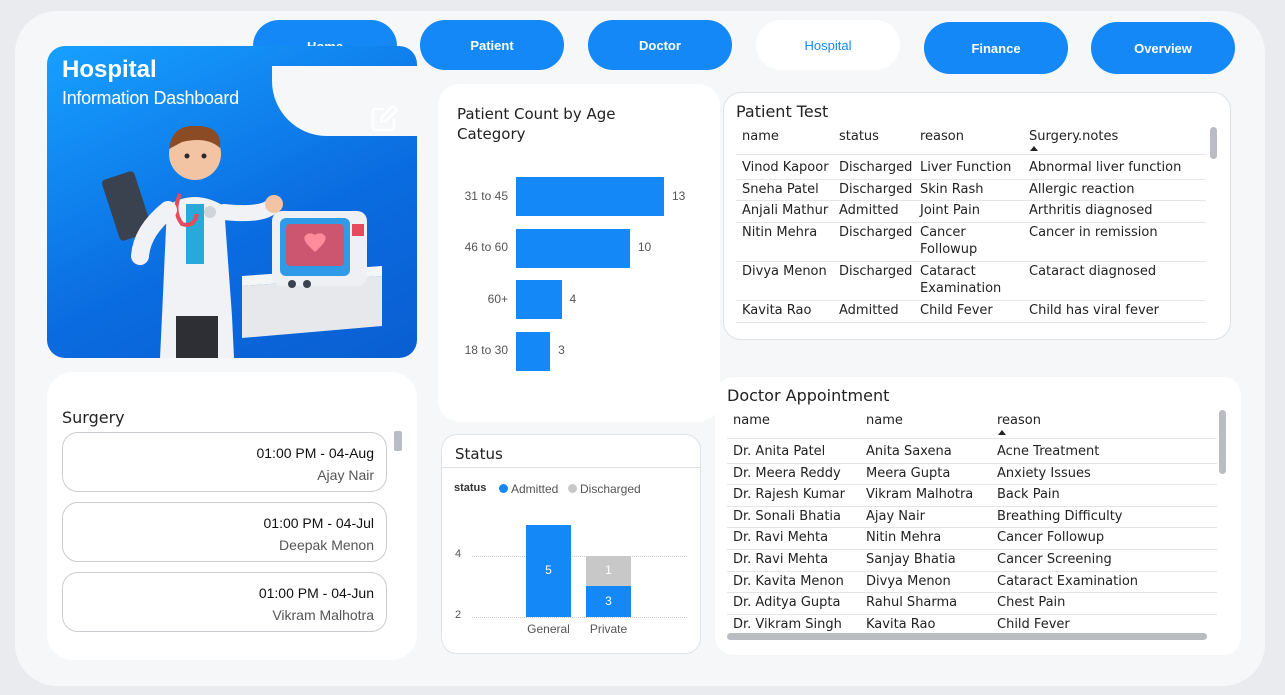 The width and height of the screenshot is (1285, 695). What do you see at coordinates (909, 451) in the screenshot?
I see `table-cell: Anita Saxena` at bounding box center [909, 451].